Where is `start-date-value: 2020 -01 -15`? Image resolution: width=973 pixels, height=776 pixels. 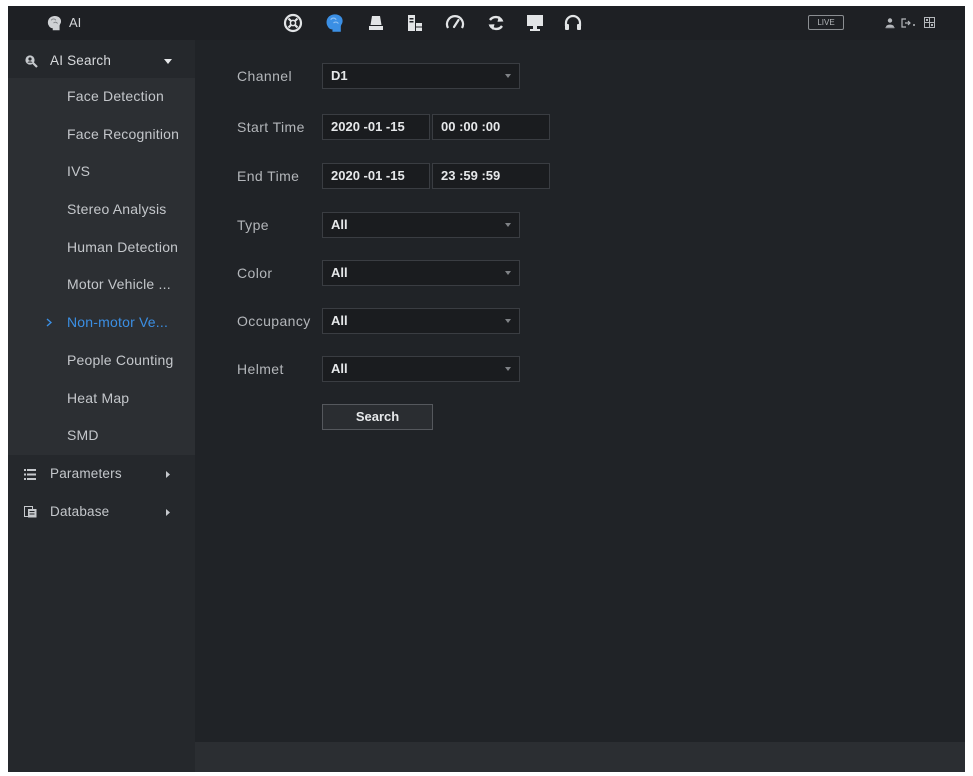 start-date-value: 2020 -01 -15 is located at coordinates (368, 126).